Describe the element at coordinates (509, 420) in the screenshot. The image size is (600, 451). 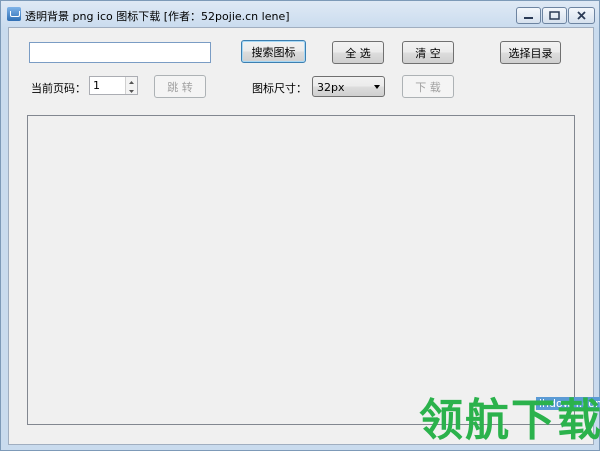
I see `watermark-logo: 领航下载` at that location.